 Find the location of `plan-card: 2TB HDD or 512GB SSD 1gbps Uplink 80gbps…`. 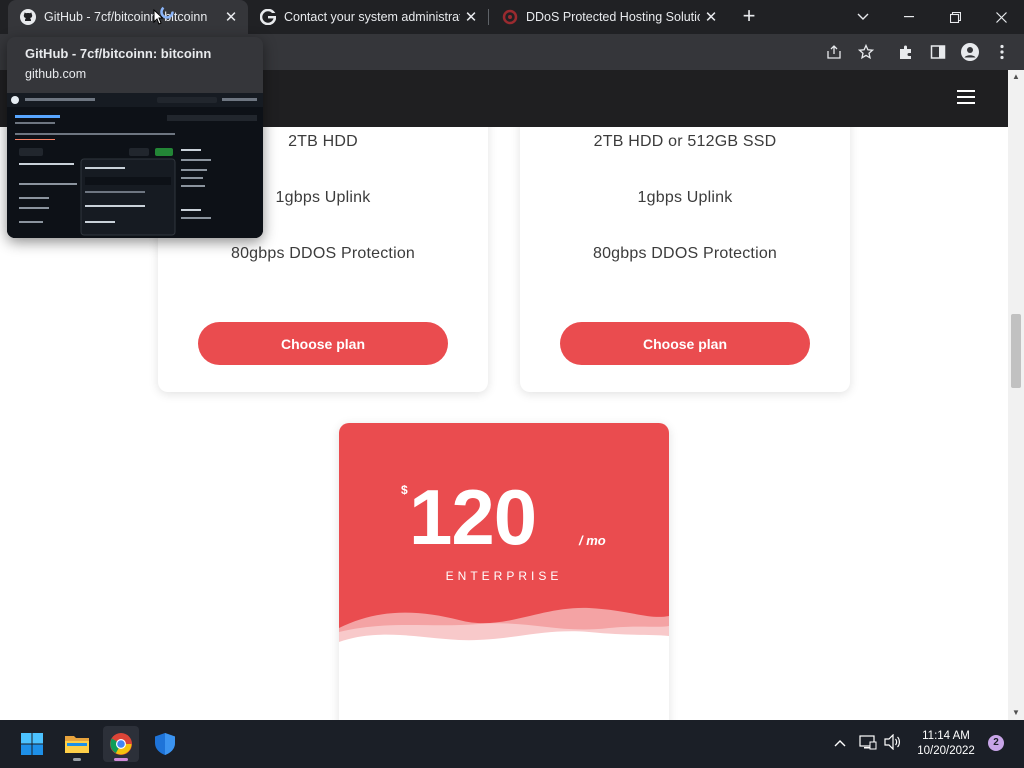

plan-card: 2TB HDD or 512GB SSD 1gbps Uplink 80gbps… is located at coordinates (685, 251).